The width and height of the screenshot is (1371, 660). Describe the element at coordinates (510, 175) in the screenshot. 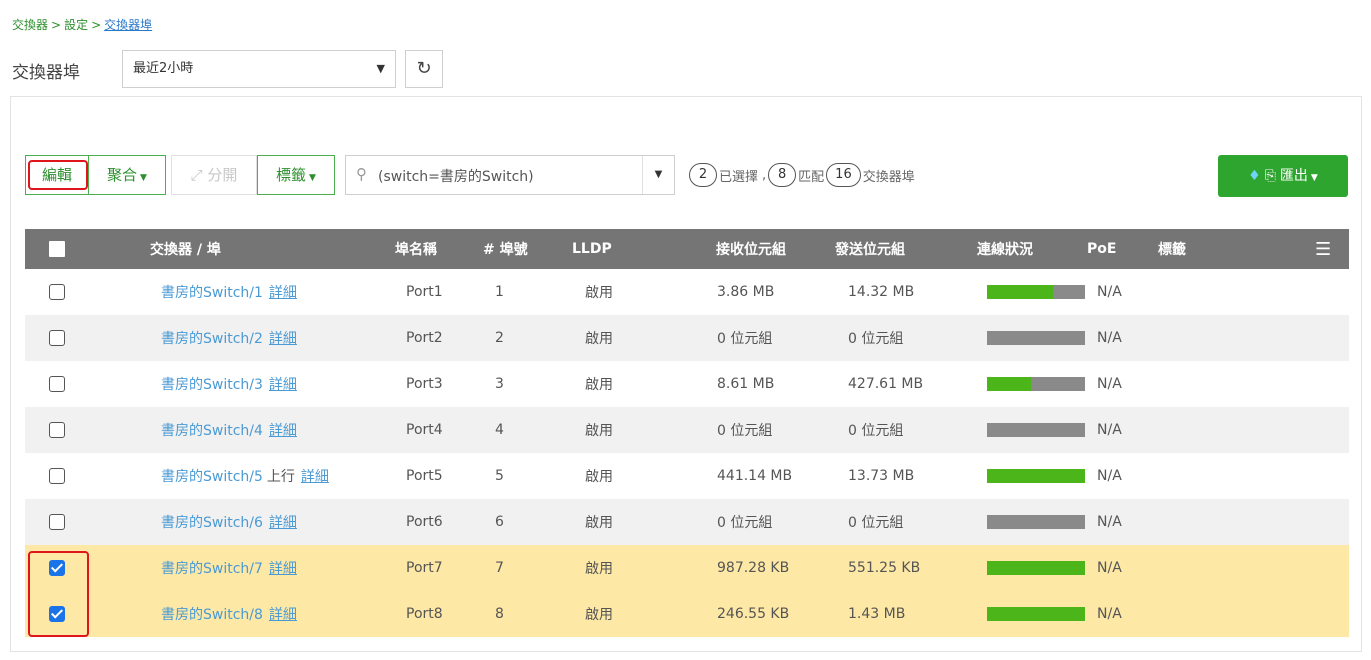

I see `search-filter-input: ⚲ (switch=書房的Switch) ▼` at that location.